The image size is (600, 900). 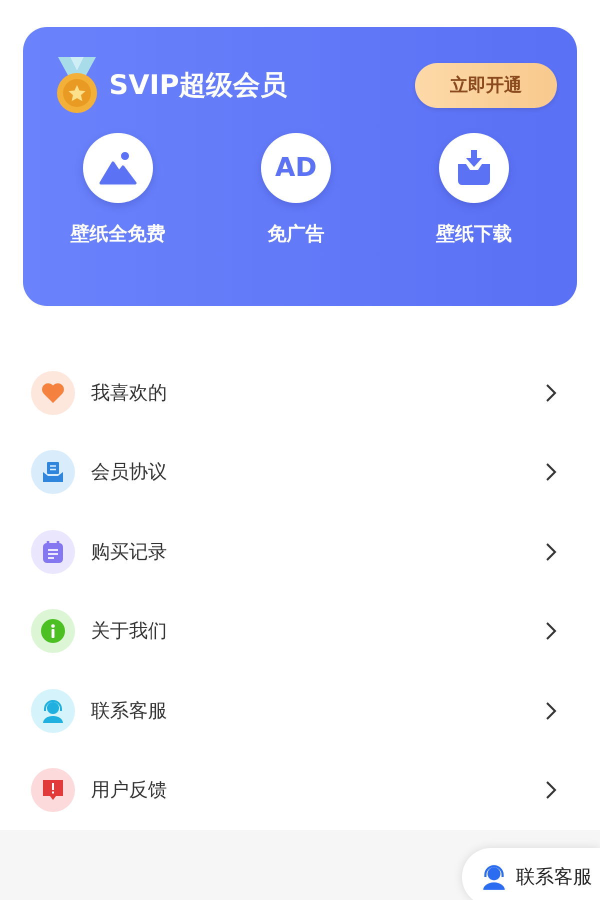 What do you see at coordinates (300, 552) in the screenshot?
I see `menu-item: 购买记录` at bounding box center [300, 552].